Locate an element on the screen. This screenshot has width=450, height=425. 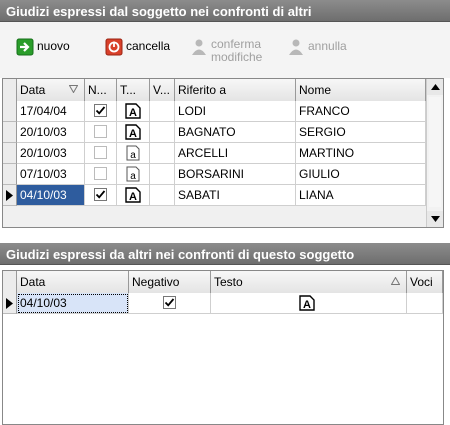
table-row: 20/10/03 a ARCELLI MARTINO is located at coordinates (214, 153).